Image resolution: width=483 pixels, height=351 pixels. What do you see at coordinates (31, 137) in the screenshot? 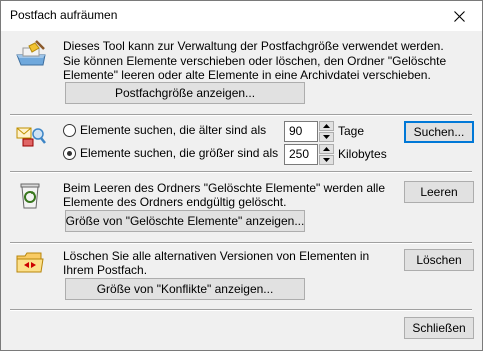
I see `find-items-icon` at bounding box center [31, 137].